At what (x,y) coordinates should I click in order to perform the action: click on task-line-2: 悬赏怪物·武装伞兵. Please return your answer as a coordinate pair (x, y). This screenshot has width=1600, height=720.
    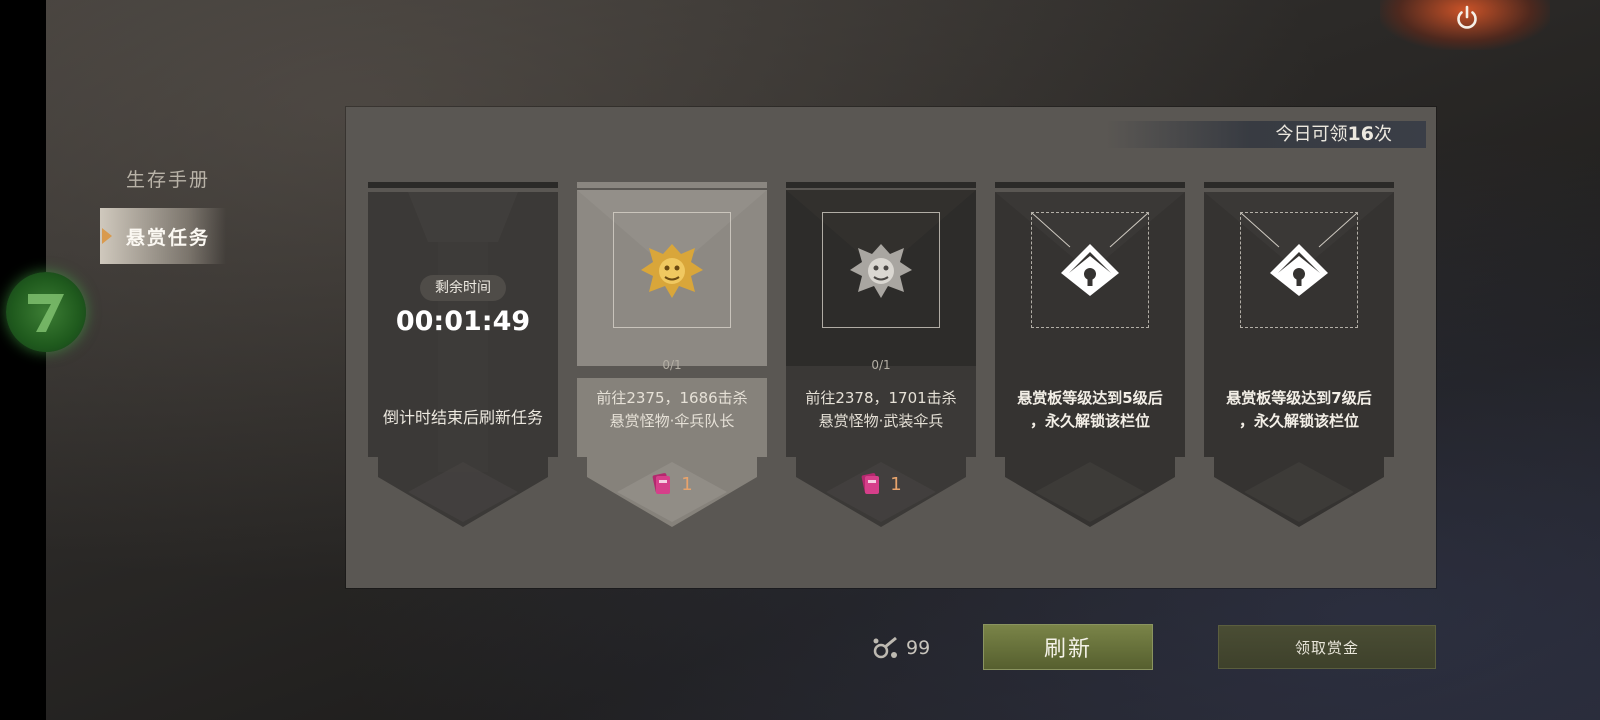
    Looking at the image, I should click on (881, 421).